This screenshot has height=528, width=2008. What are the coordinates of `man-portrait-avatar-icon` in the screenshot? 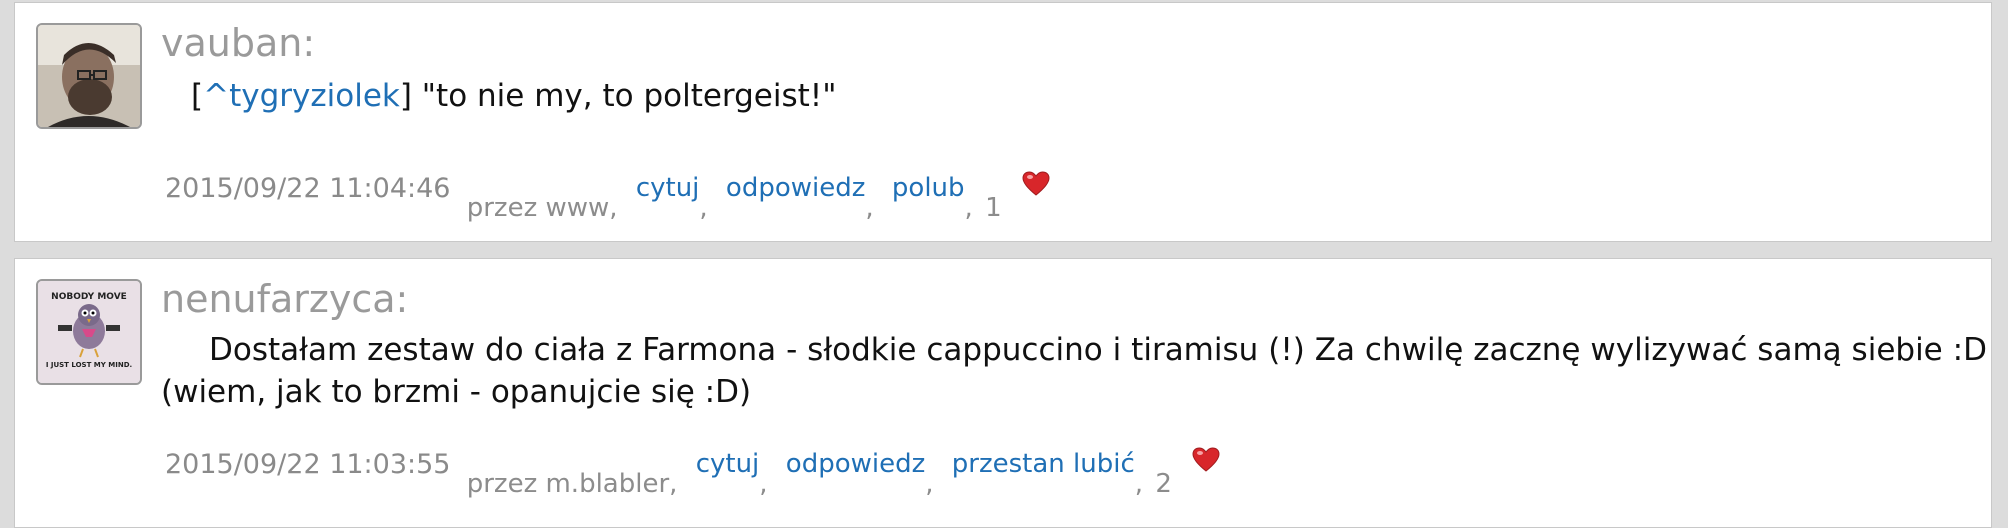 It's located at (89, 76).